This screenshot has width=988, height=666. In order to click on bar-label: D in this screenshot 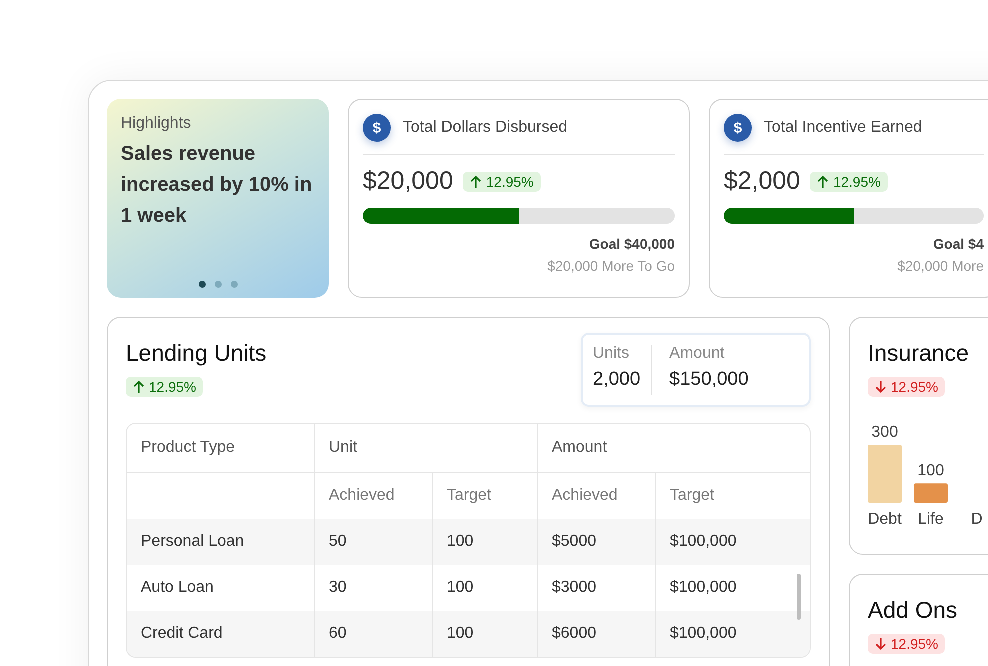, I will do `click(977, 519)`.